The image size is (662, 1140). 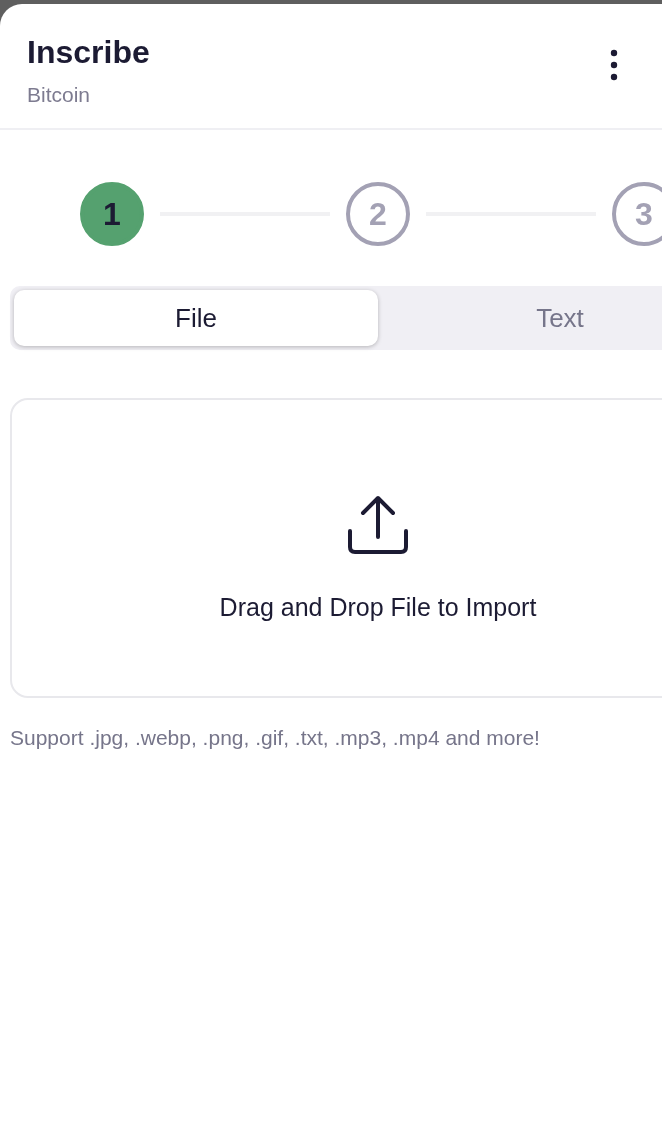 What do you see at coordinates (378, 524) in the screenshot?
I see `upload-icon` at bounding box center [378, 524].